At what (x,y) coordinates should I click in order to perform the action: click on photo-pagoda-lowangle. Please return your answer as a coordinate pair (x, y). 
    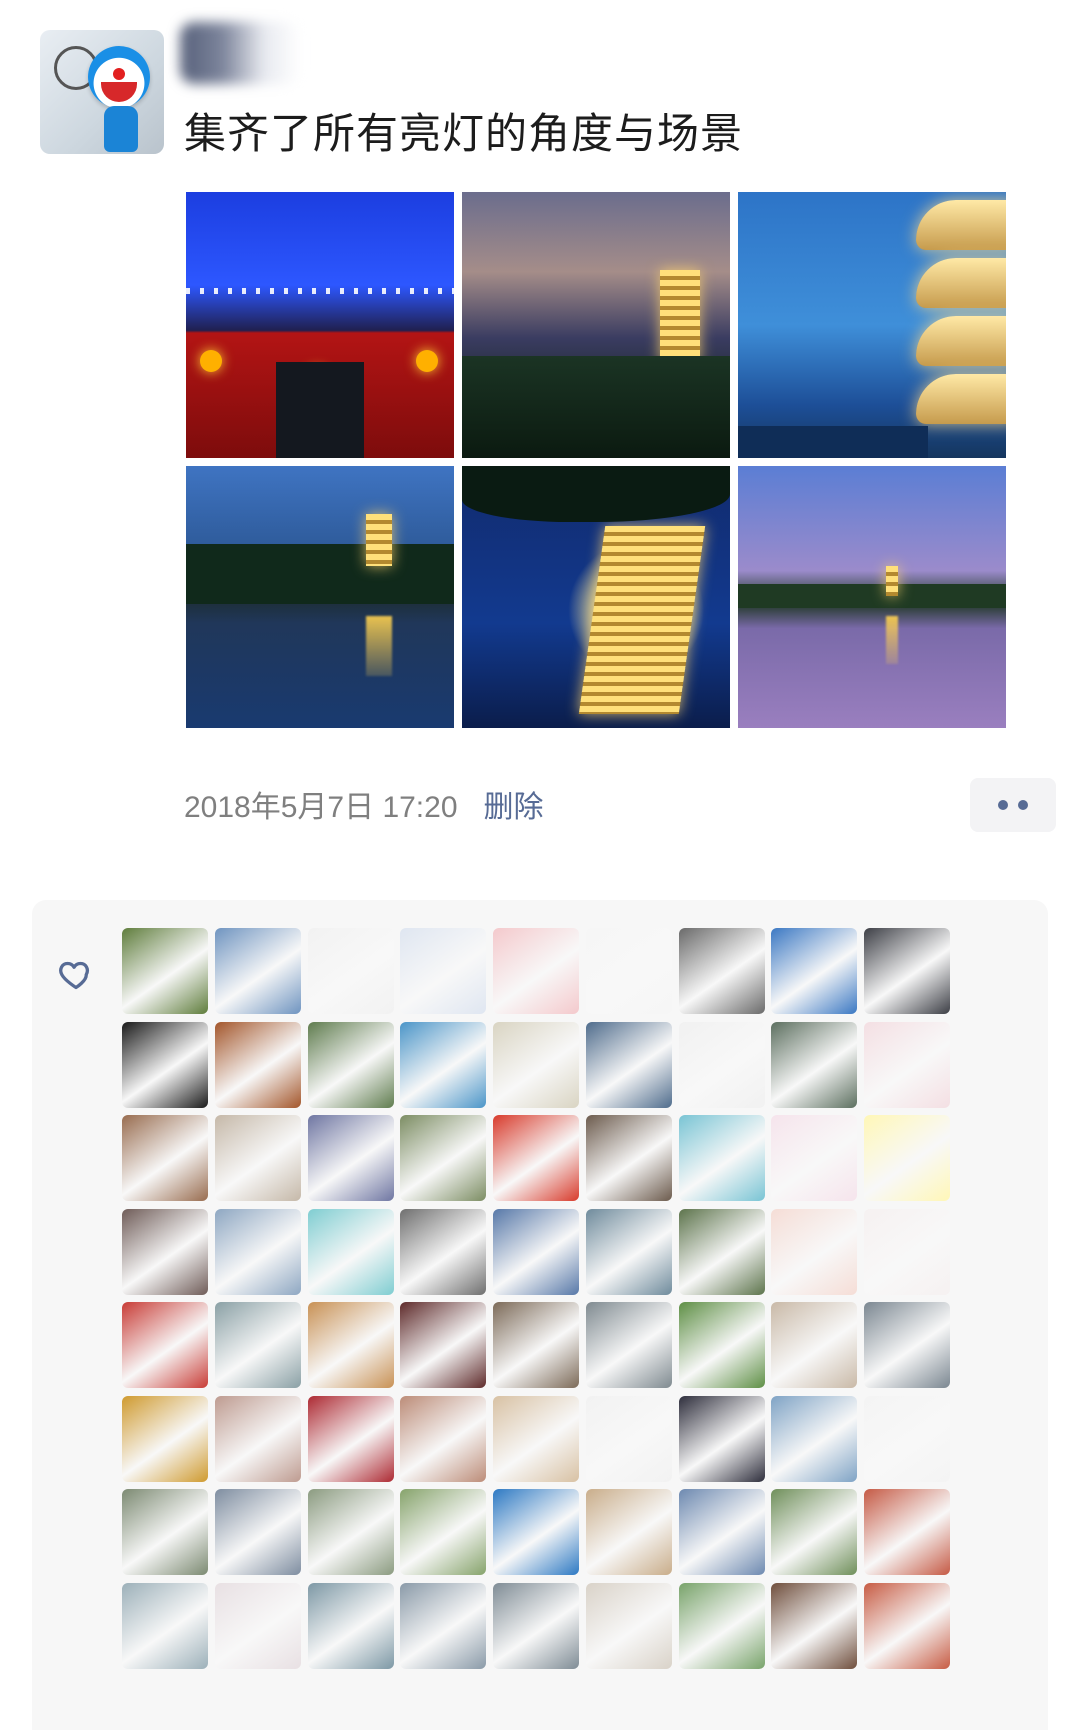
    Looking at the image, I should click on (596, 597).